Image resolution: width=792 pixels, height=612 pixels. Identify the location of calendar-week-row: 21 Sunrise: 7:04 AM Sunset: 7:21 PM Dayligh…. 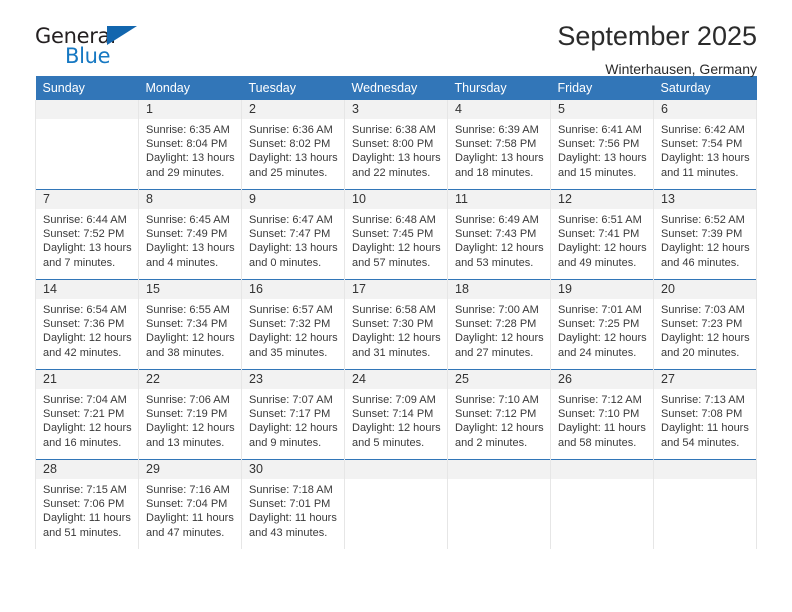
(396, 414).